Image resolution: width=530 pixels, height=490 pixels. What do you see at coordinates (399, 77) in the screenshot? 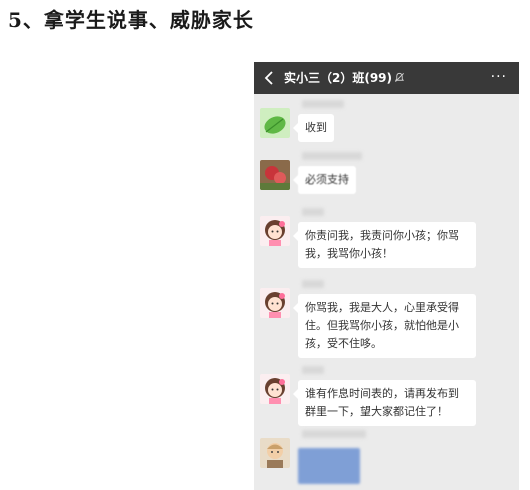
I see `mute-bell-icon` at bounding box center [399, 77].